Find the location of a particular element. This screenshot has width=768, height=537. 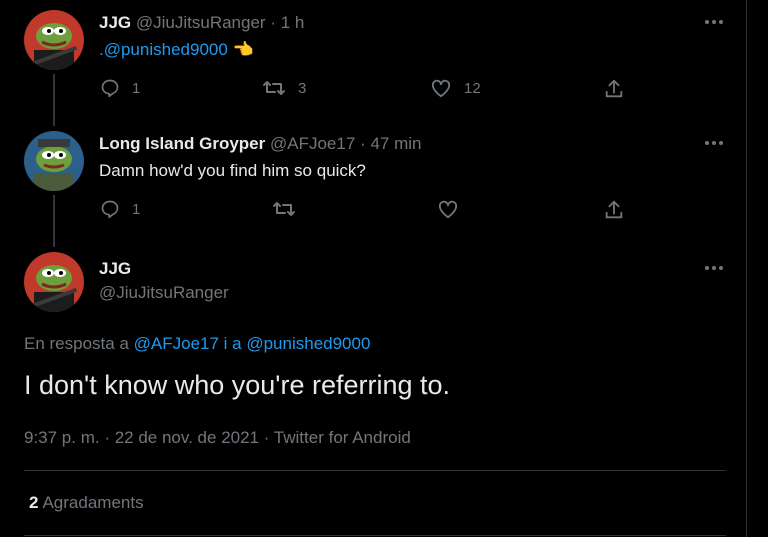

tweet-header: Long Island Groyper @AFJoe17 · 47 min is located at coordinates (260, 144).